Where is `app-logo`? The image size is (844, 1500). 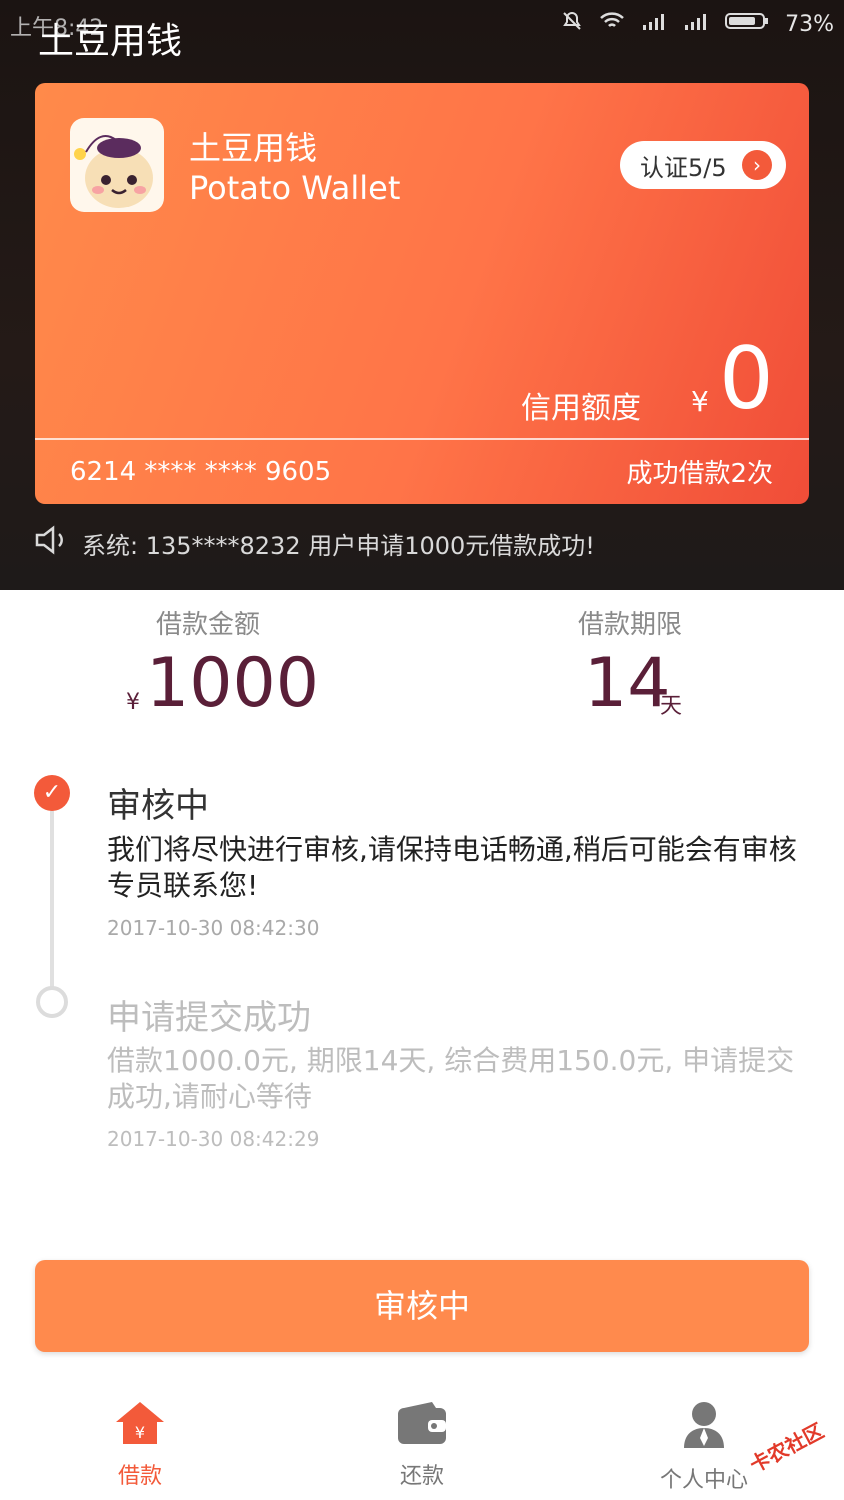
app-logo is located at coordinates (117, 165).